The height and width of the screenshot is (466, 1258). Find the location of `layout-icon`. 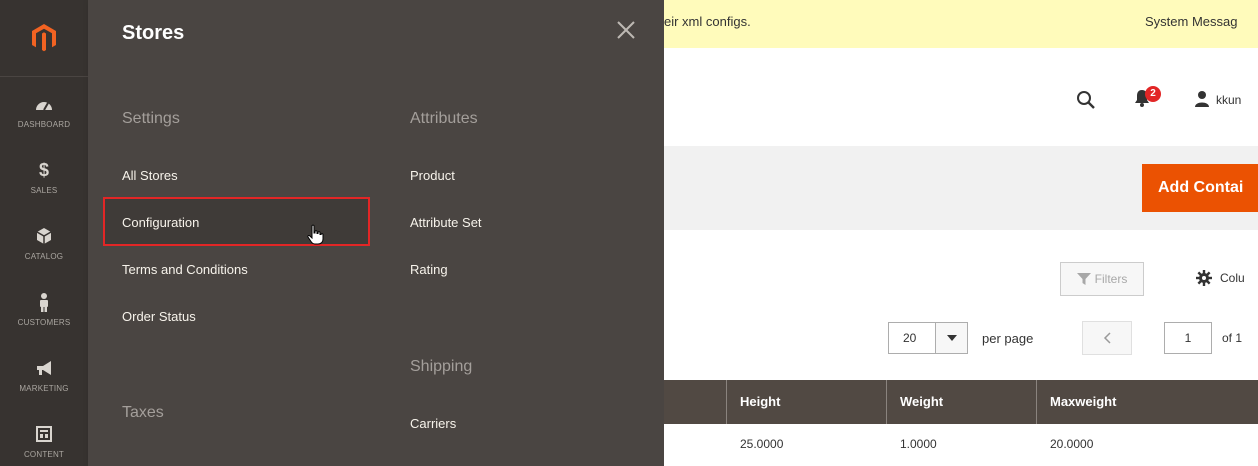

layout-icon is located at coordinates (44, 434).